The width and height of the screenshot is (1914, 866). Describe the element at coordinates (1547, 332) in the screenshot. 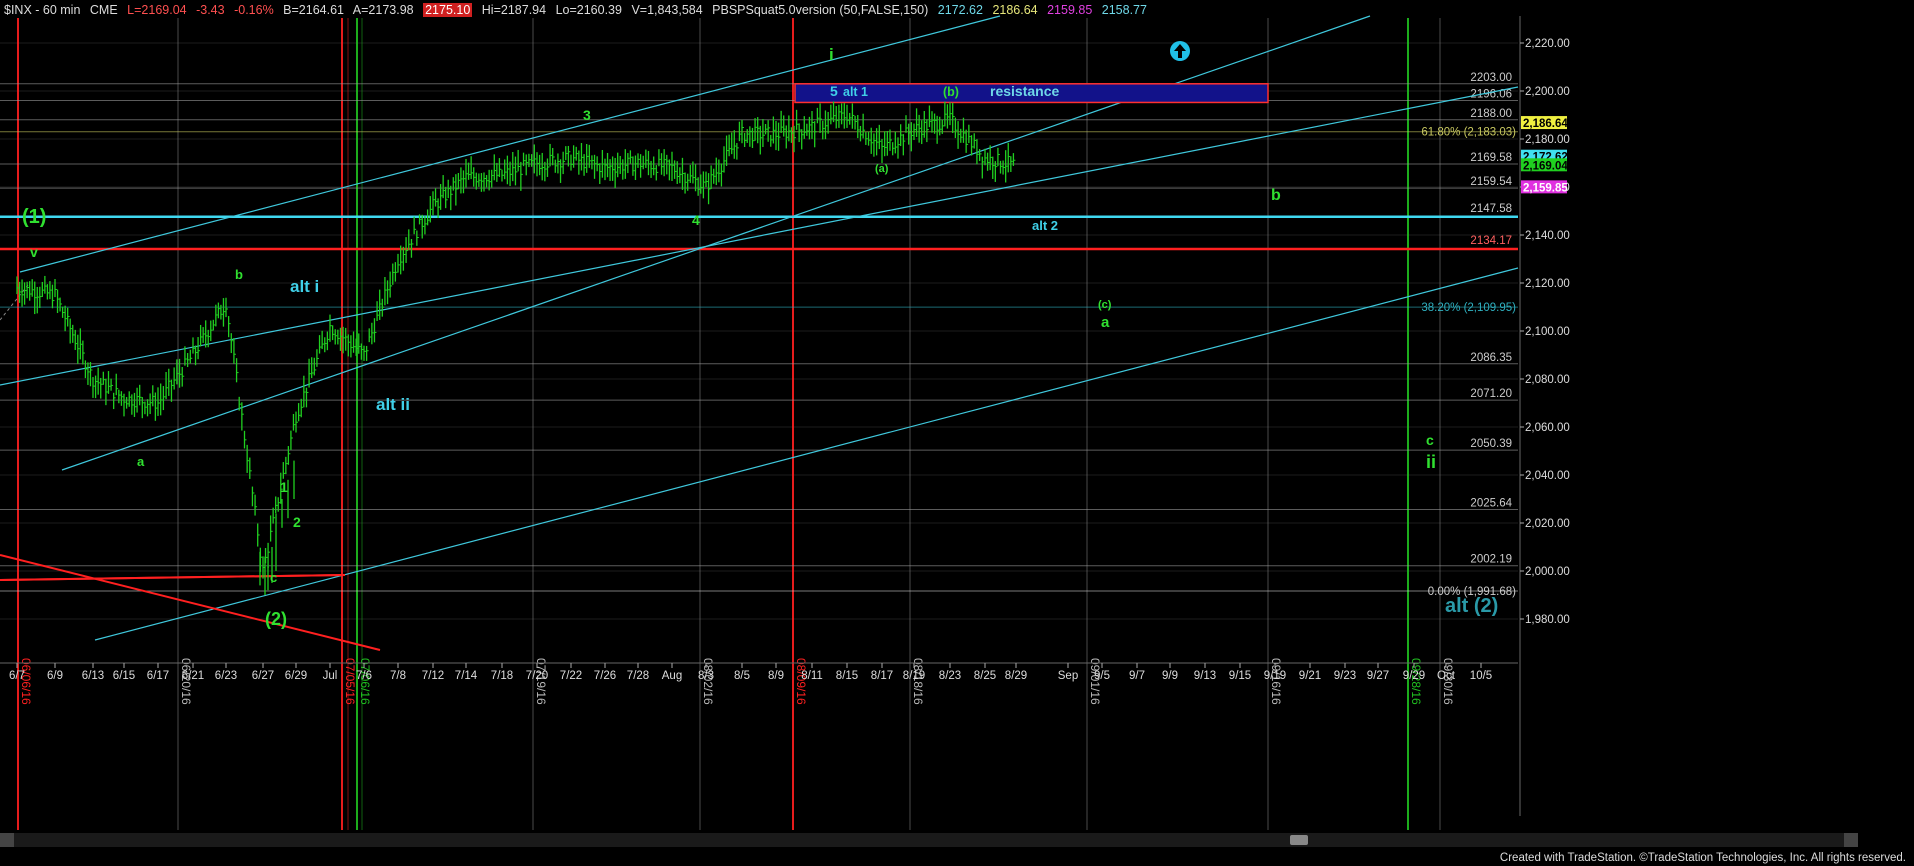

I see `axis-tick-label: 2,100.00` at that location.